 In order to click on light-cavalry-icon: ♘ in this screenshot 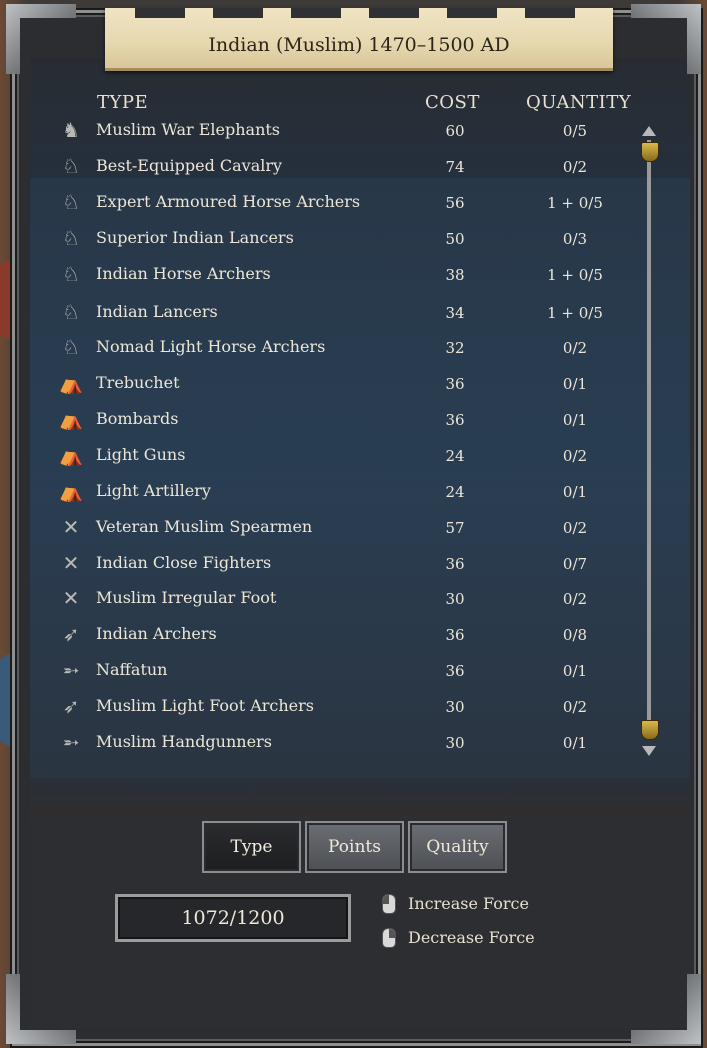, I will do `click(71, 347)`.